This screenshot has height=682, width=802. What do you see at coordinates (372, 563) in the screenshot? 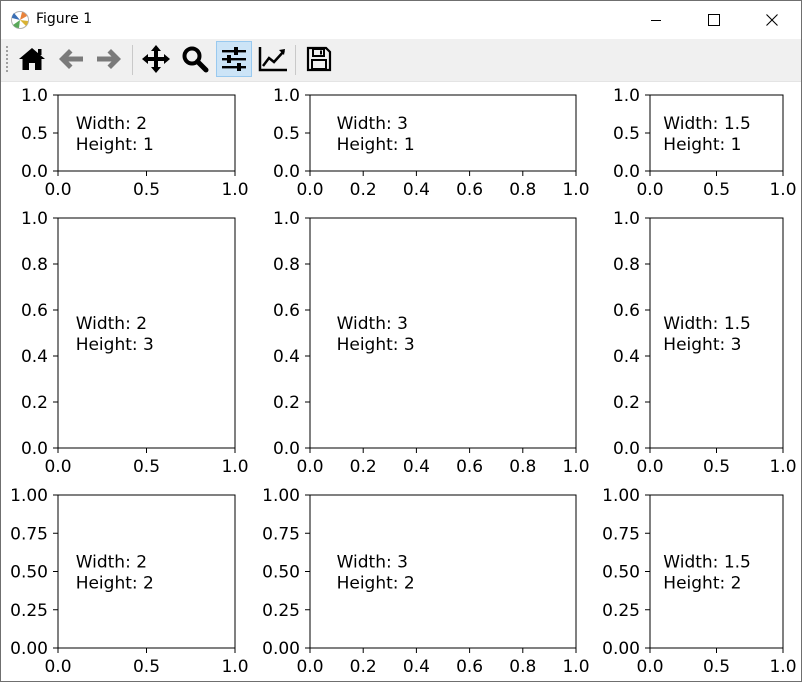
I see `subplot-annotation: Width: 3` at bounding box center [372, 563].